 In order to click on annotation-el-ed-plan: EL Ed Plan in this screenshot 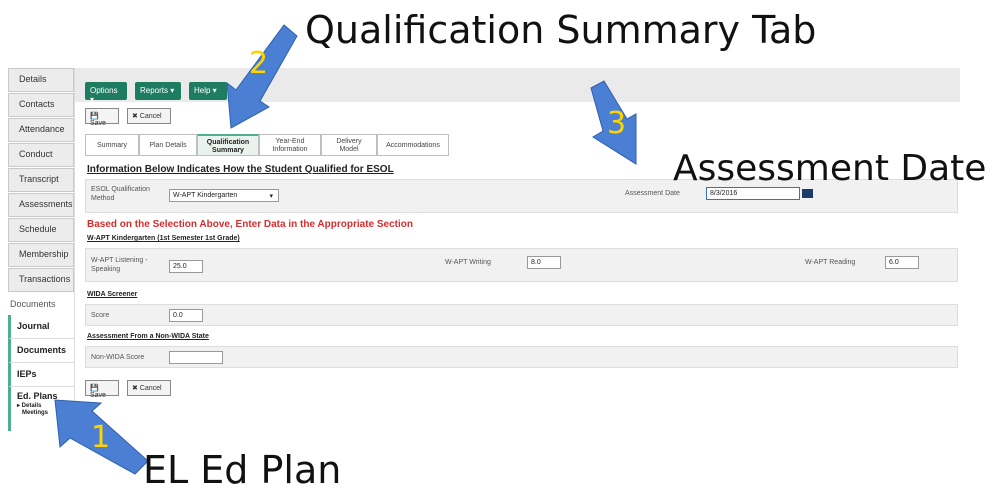, I will do `click(242, 470)`.